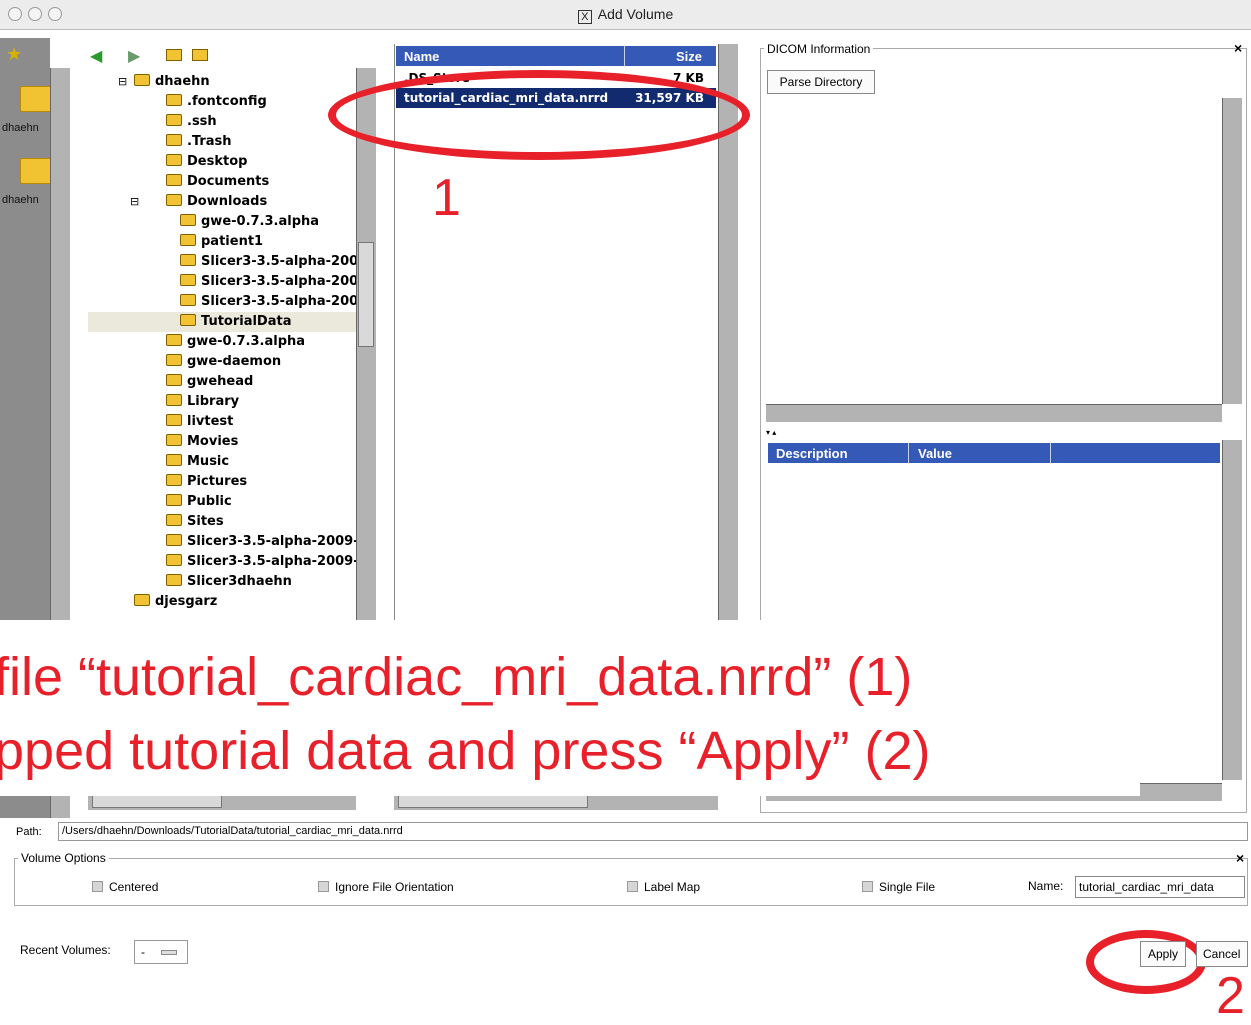  Describe the element at coordinates (386, 887) in the screenshot. I see `ignore-file-orientation-checkbox: Ignore File Orientation` at that location.